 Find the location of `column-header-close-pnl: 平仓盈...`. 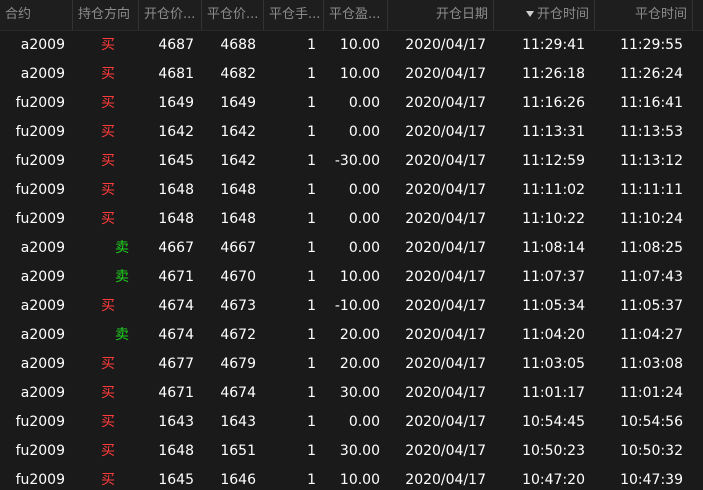

column-header-close-pnl: 平仓盈... is located at coordinates (356, 15).